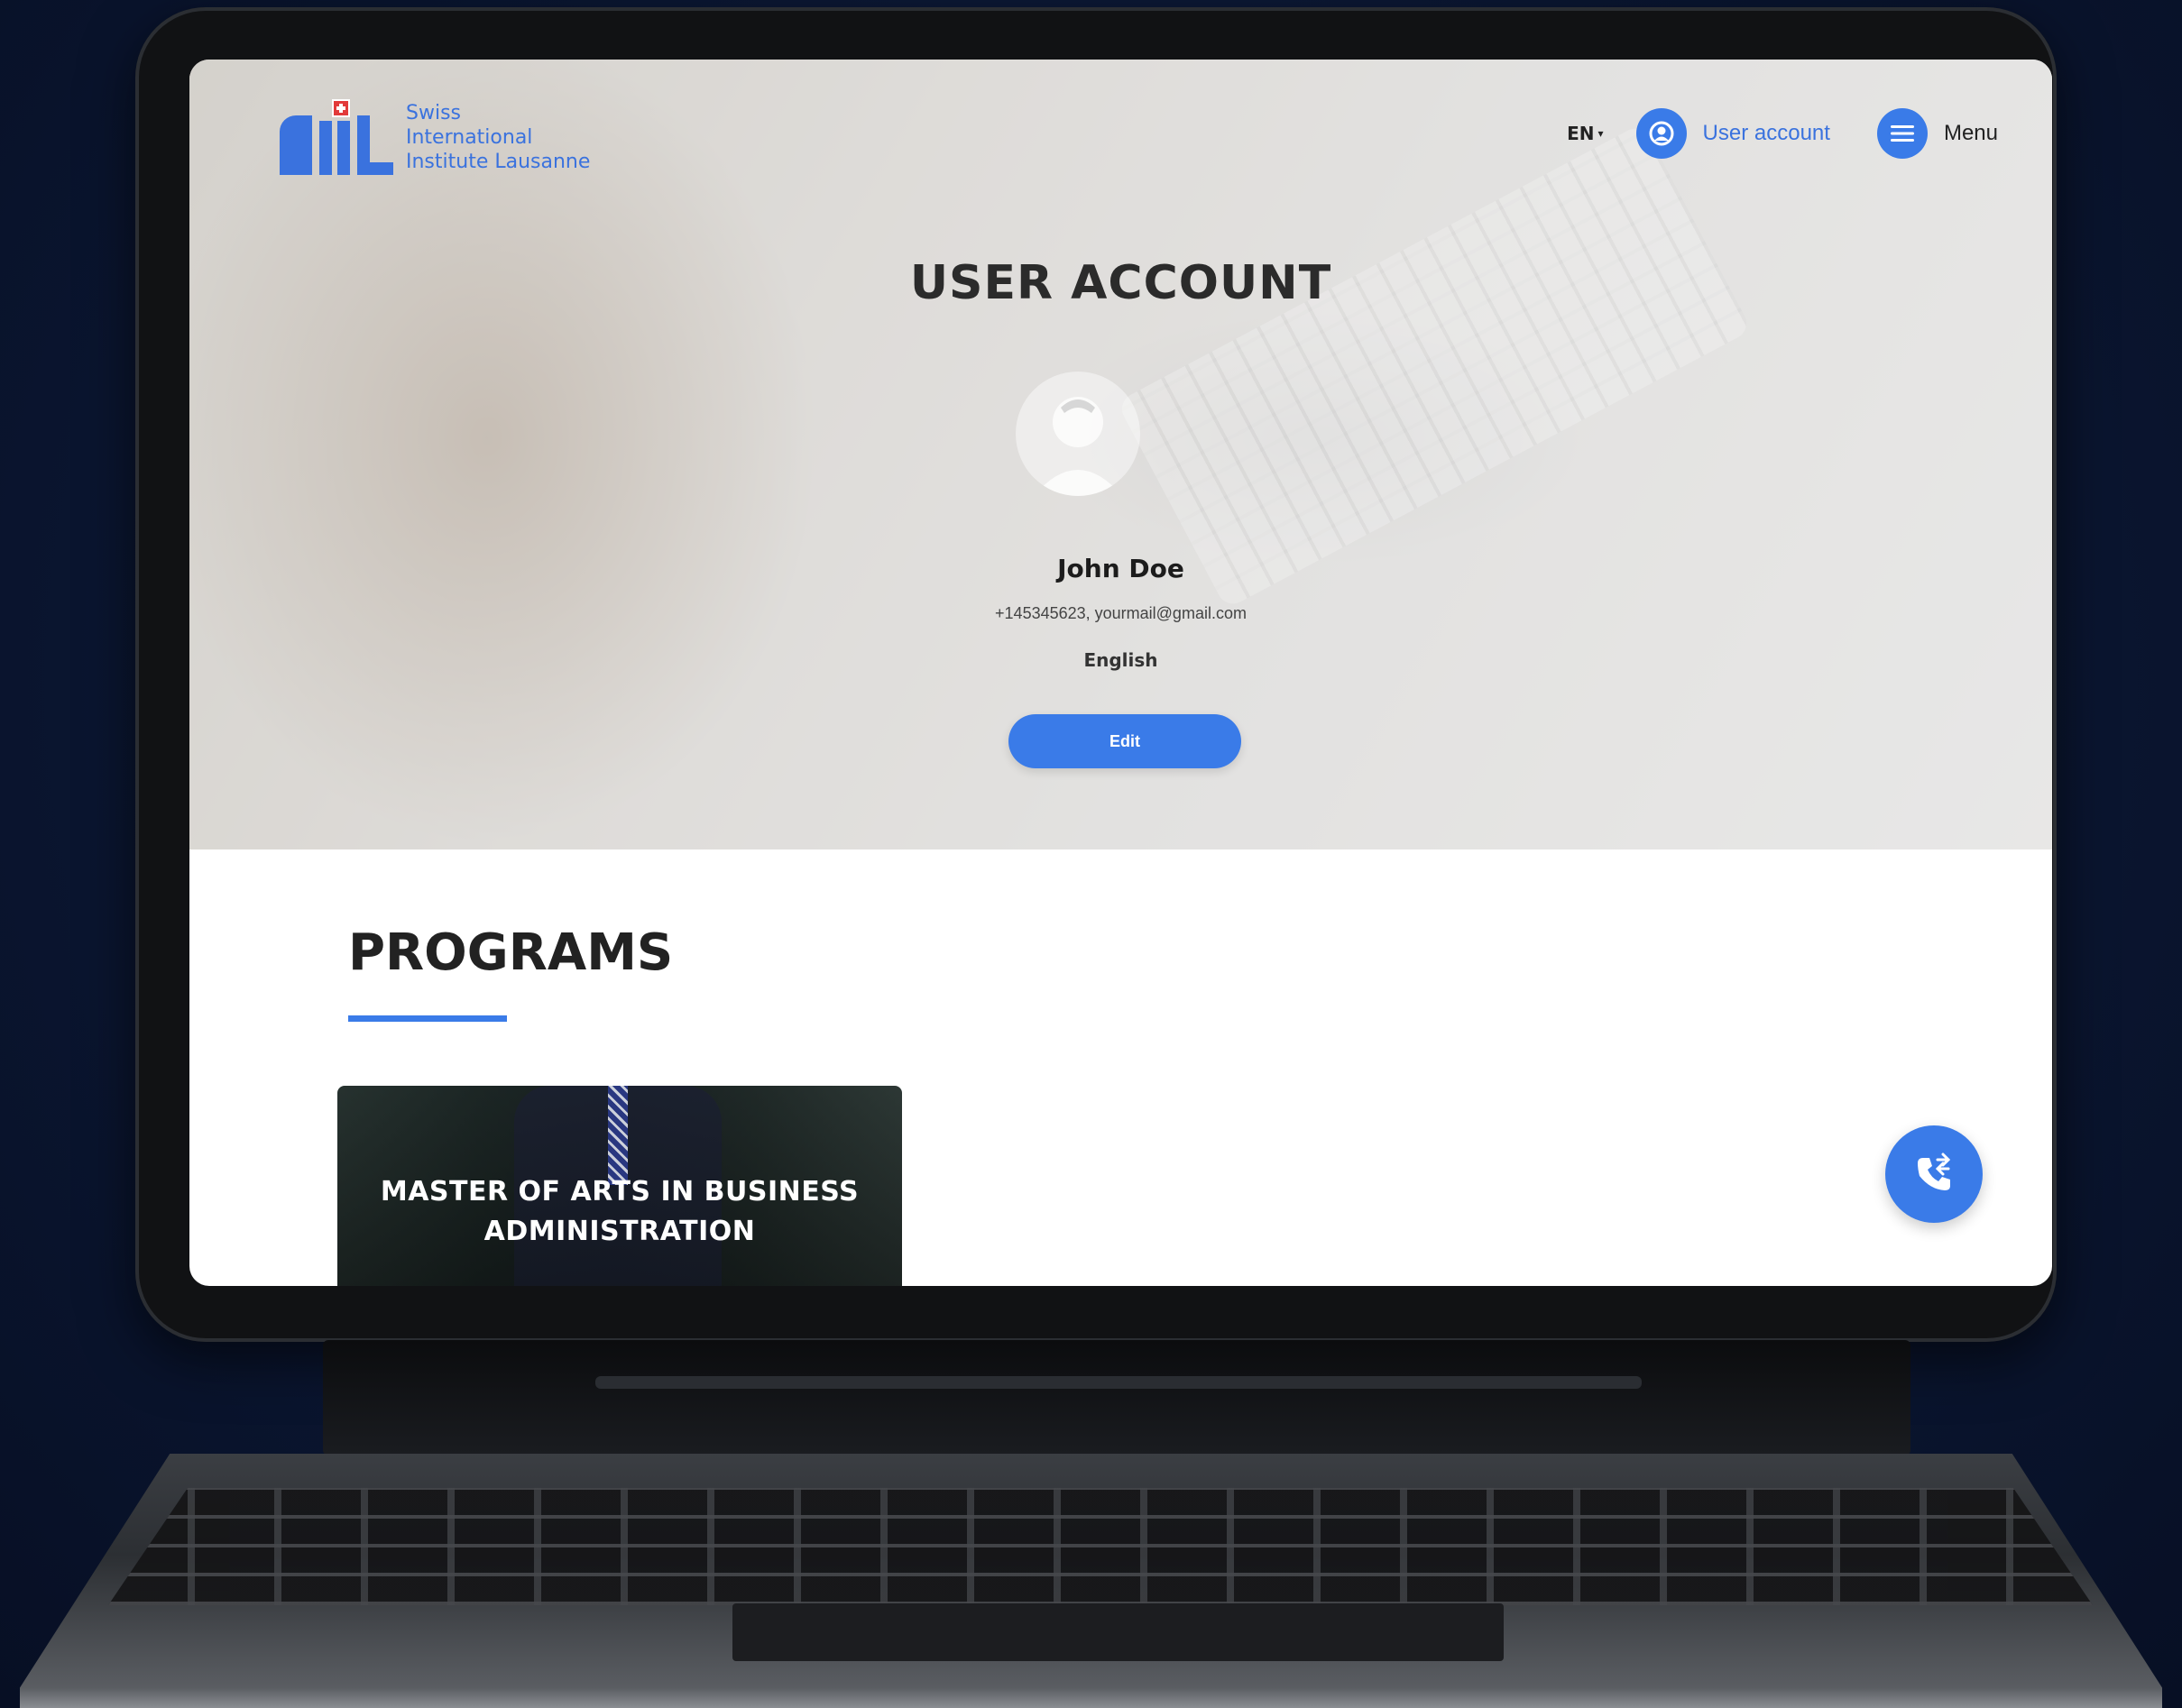 The height and width of the screenshot is (1708, 2182). What do you see at coordinates (1934, 1171) in the screenshot?
I see `phone-call-icon` at bounding box center [1934, 1171].